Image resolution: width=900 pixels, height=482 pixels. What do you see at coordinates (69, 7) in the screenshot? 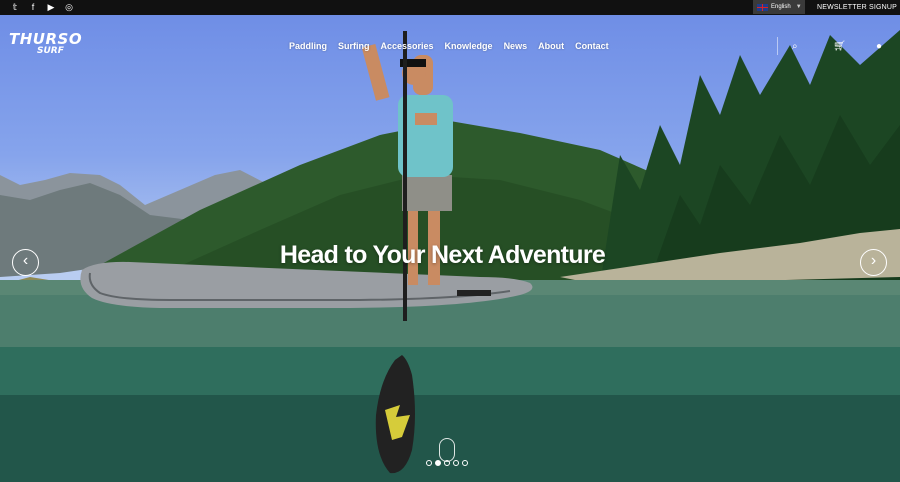
I see `instagram-icon: ◎` at bounding box center [69, 7].